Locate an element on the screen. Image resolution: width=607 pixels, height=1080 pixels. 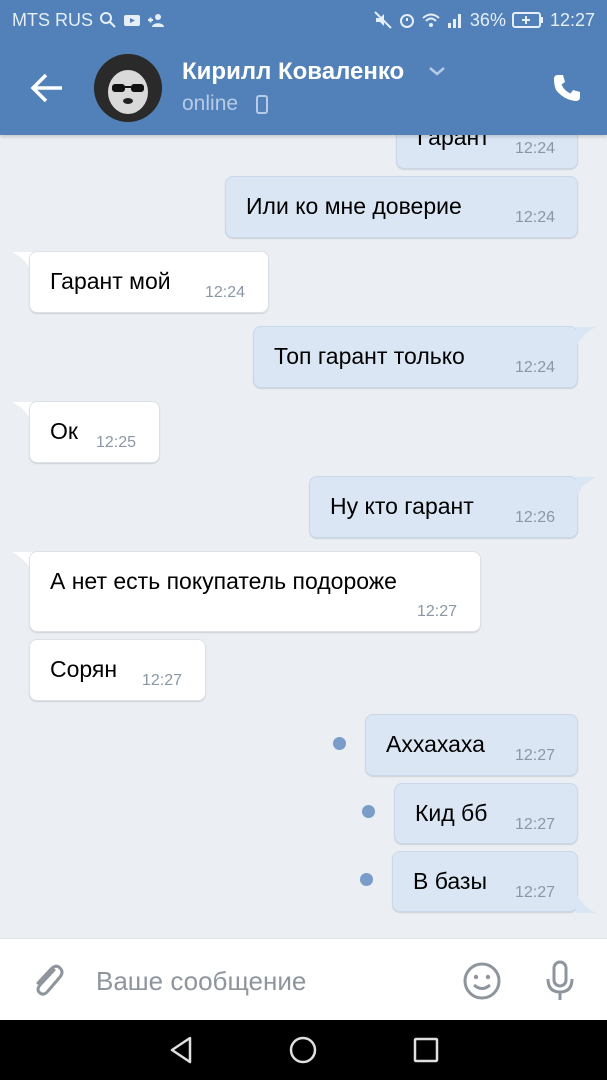
message-text: Топ гарант только is located at coordinates (369, 356).